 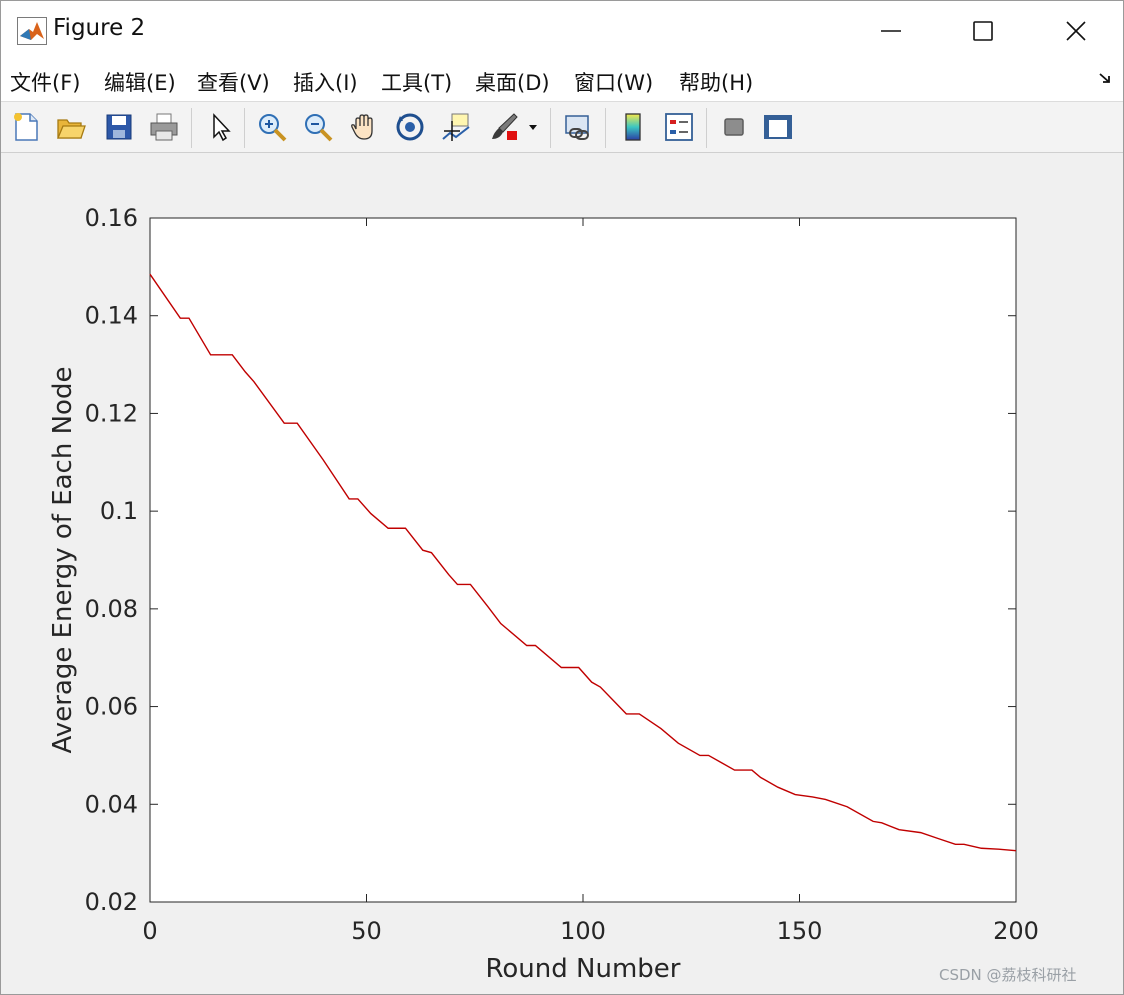 I want to click on new-figure-icon, so click(x=26, y=127).